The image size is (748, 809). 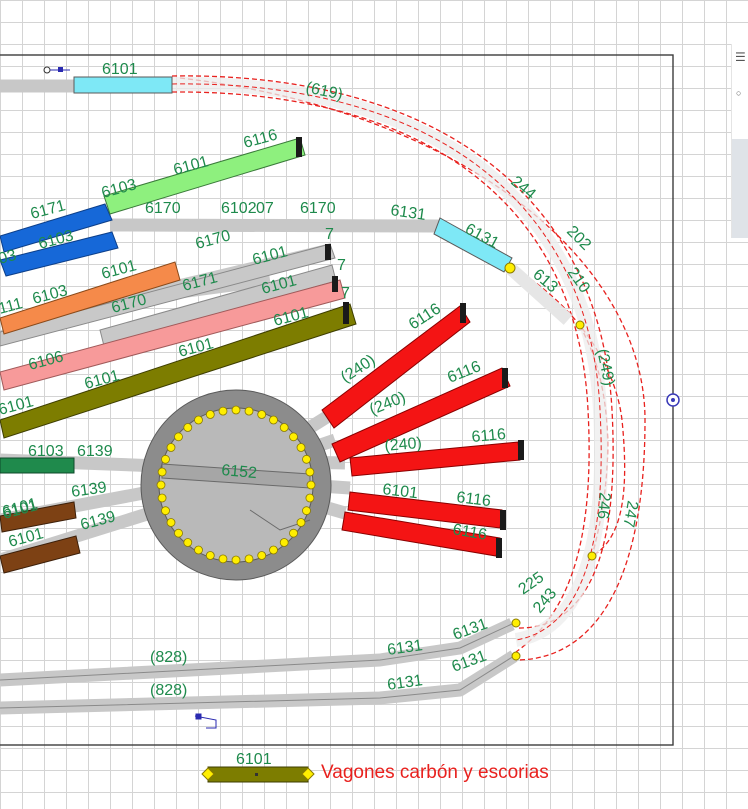 I want to click on label-turntable: 6152, so click(x=239, y=472).